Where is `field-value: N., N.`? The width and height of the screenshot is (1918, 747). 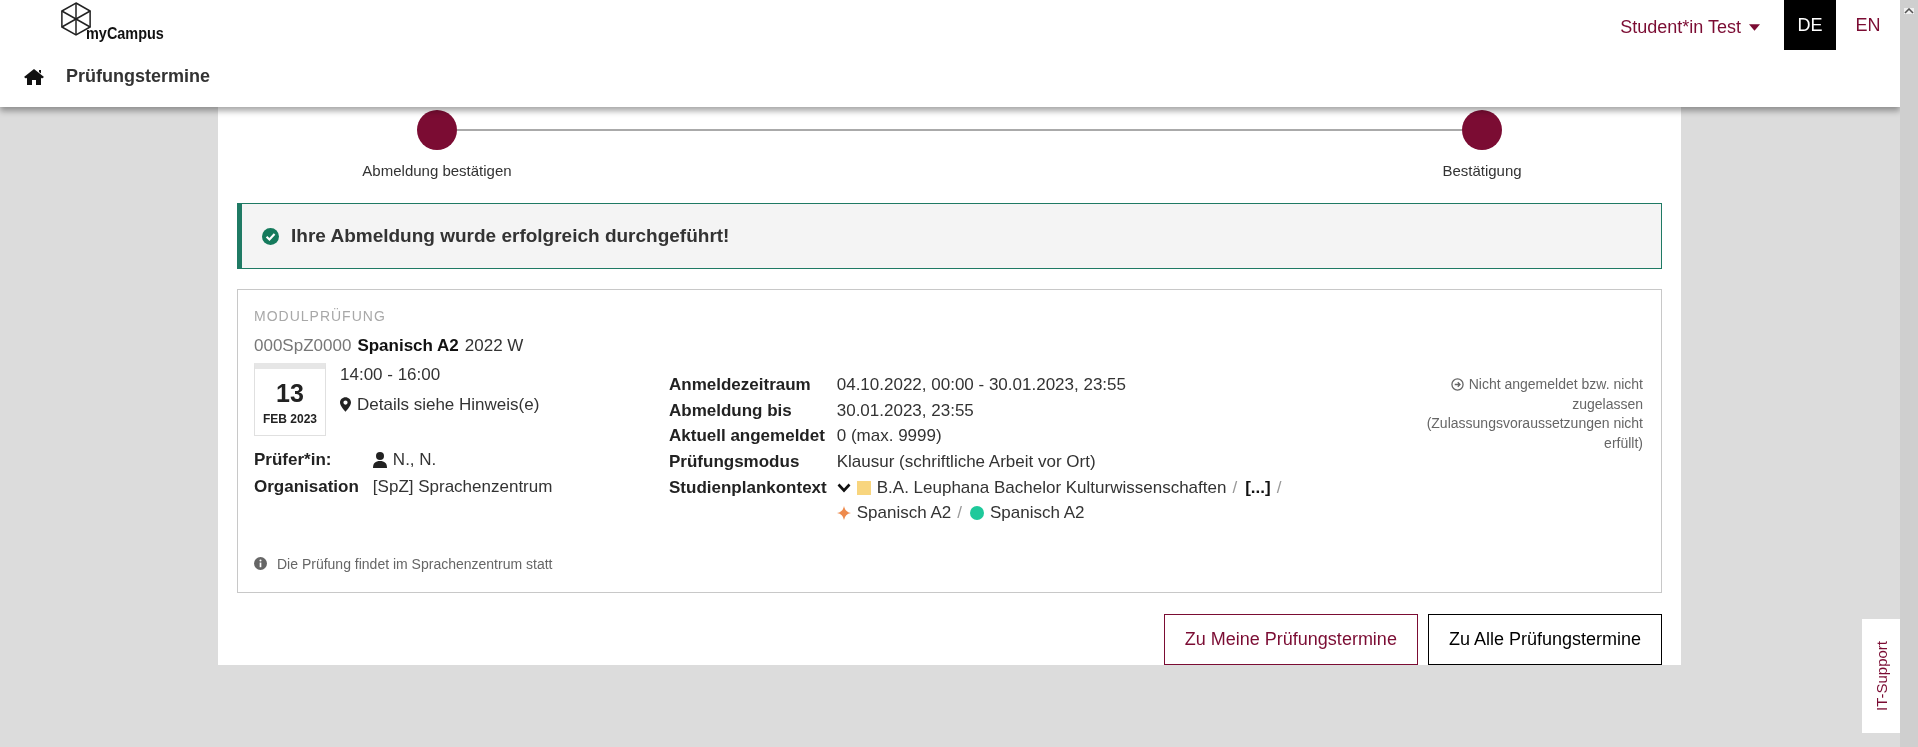 field-value: N., N. is located at coordinates (414, 459).